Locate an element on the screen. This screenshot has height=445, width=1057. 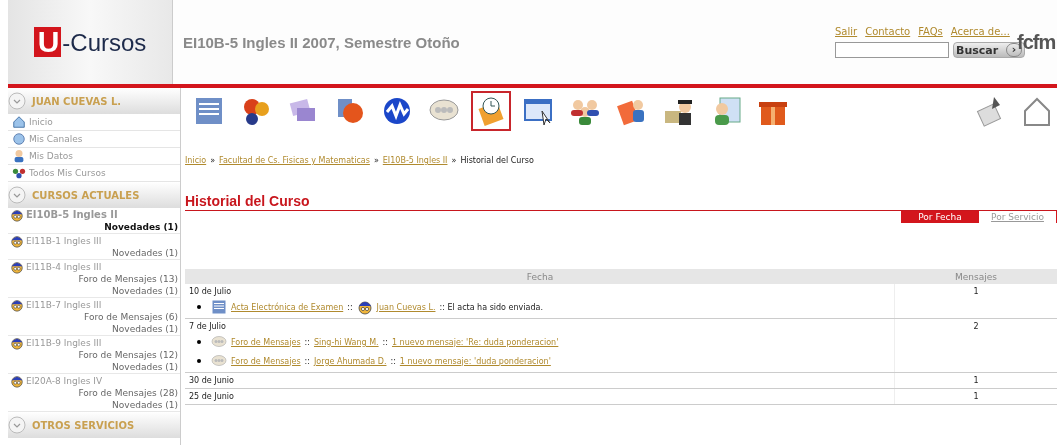
tab: Por Fecha is located at coordinates (940, 217).